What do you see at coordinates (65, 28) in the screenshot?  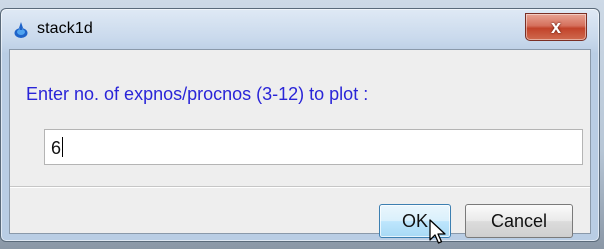 I see `window-title: stack1d` at bounding box center [65, 28].